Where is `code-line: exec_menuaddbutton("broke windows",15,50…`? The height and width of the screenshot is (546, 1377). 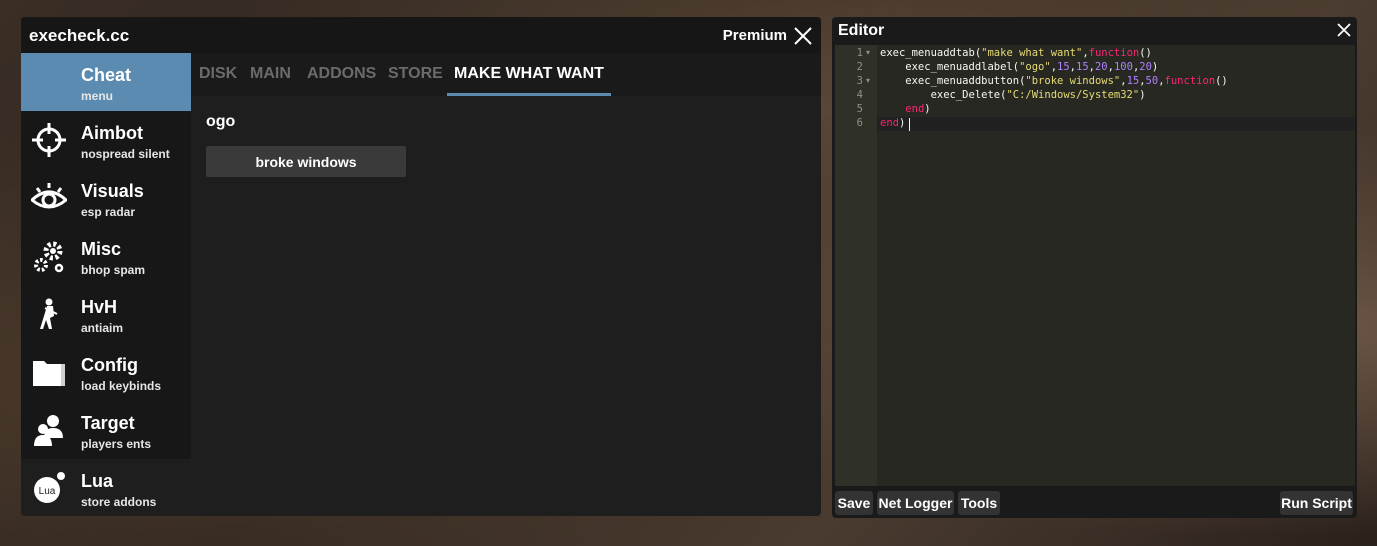 code-line: exec_menuaddbutton("broke windows",15,50… is located at coordinates (1054, 81).